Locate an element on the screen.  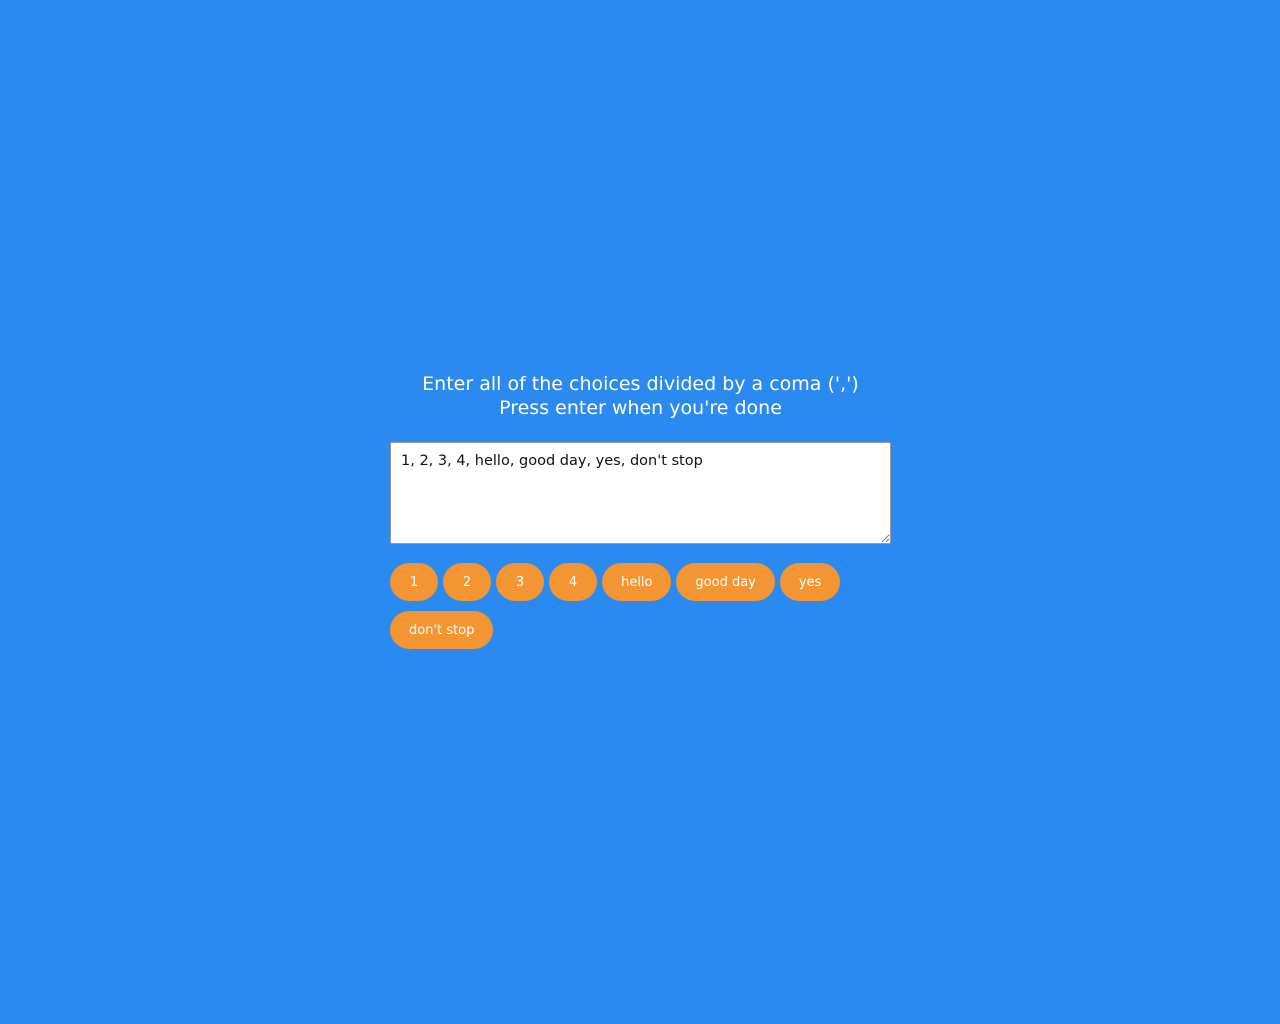
choice-tag: 2 is located at coordinates (467, 582).